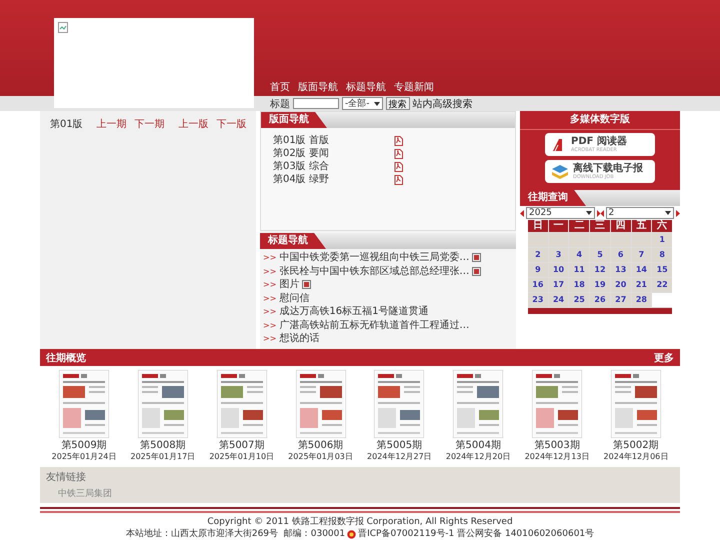 This screenshot has width=720, height=540. What do you see at coordinates (321, 445) in the screenshot?
I see `issue-number: 第5006期` at bounding box center [321, 445].